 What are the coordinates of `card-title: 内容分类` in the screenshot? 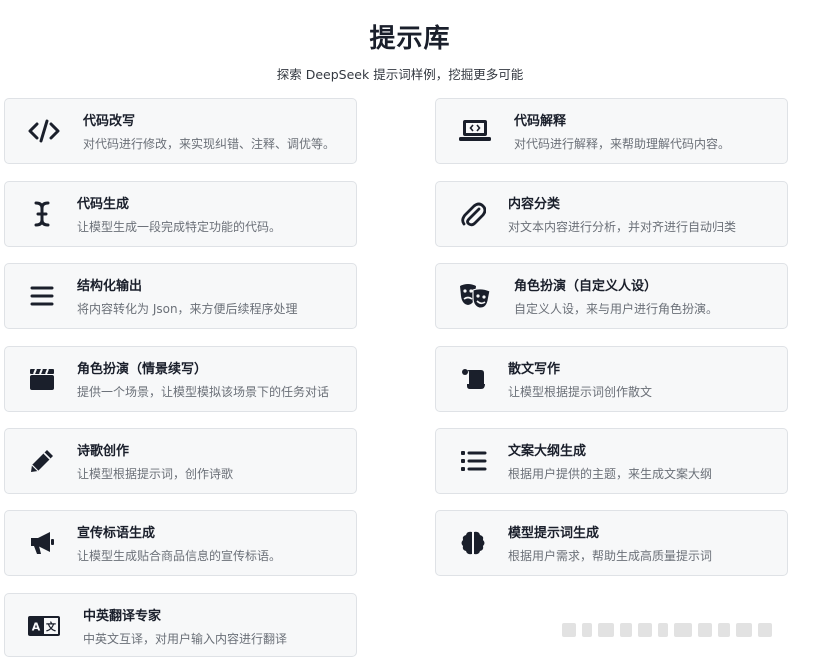 It's located at (534, 204).